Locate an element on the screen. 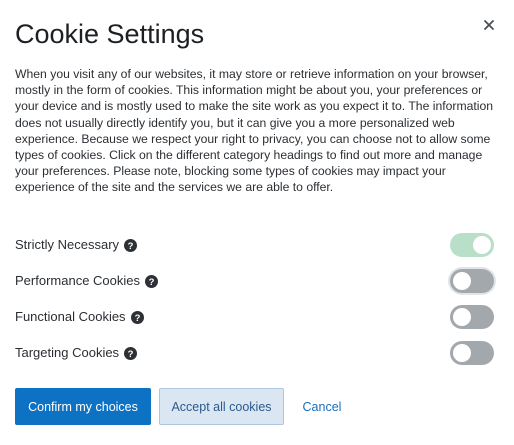  close-button is located at coordinates (489, 25).